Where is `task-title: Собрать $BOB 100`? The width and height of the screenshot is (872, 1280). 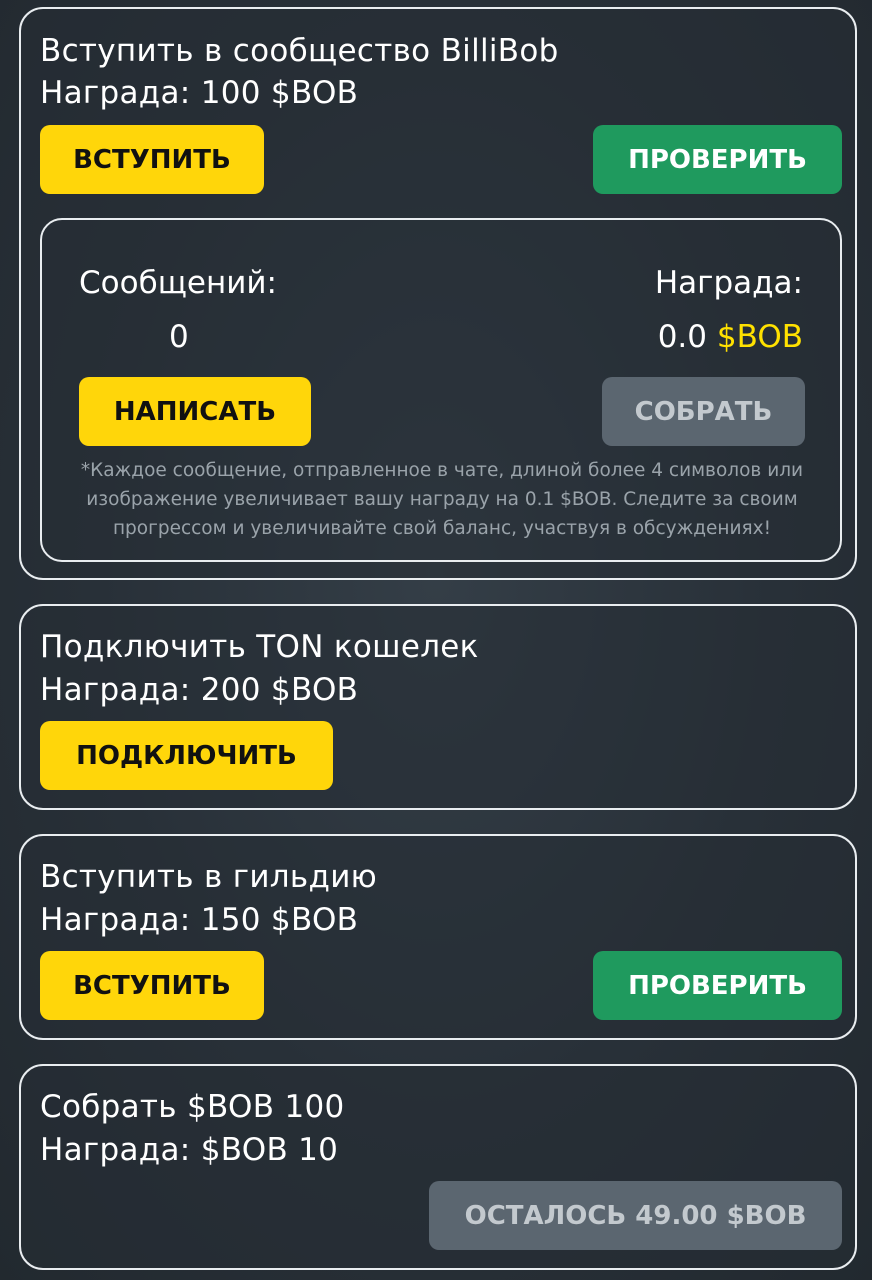
task-title: Собрать $BOB 100 is located at coordinates (192, 1107).